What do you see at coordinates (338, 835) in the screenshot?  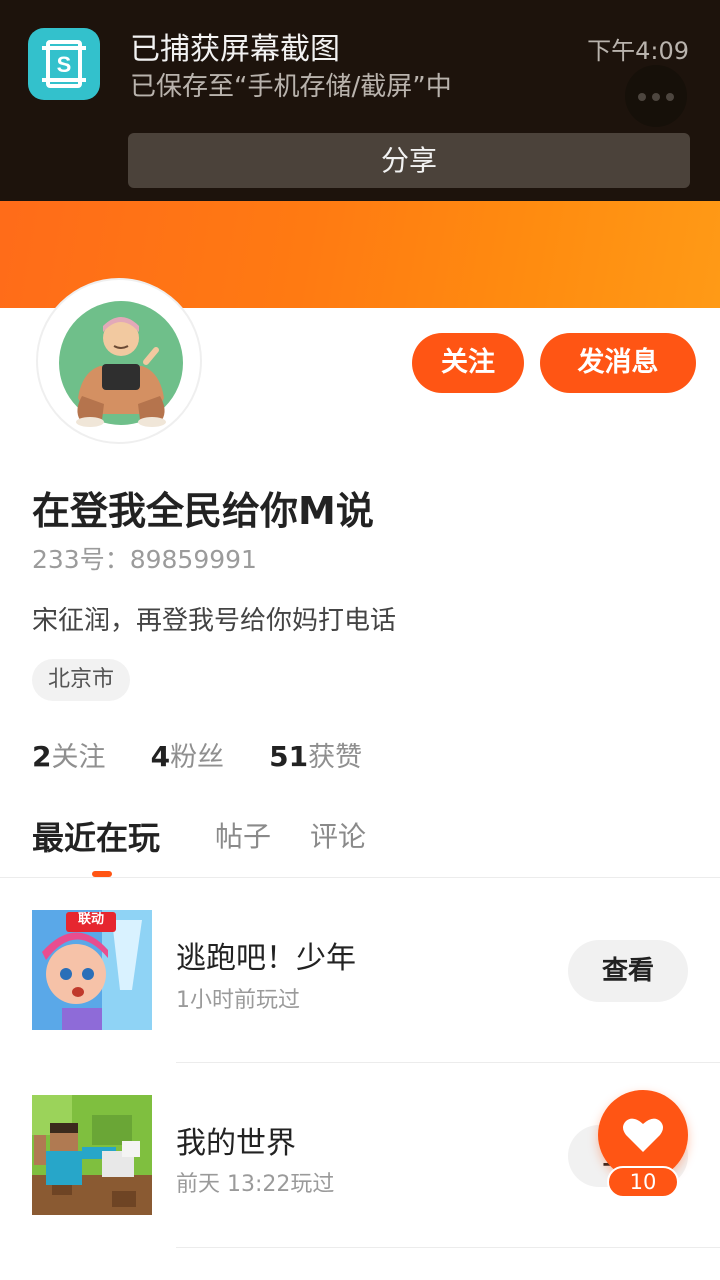 I see `tab-comments: 评论` at bounding box center [338, 835].